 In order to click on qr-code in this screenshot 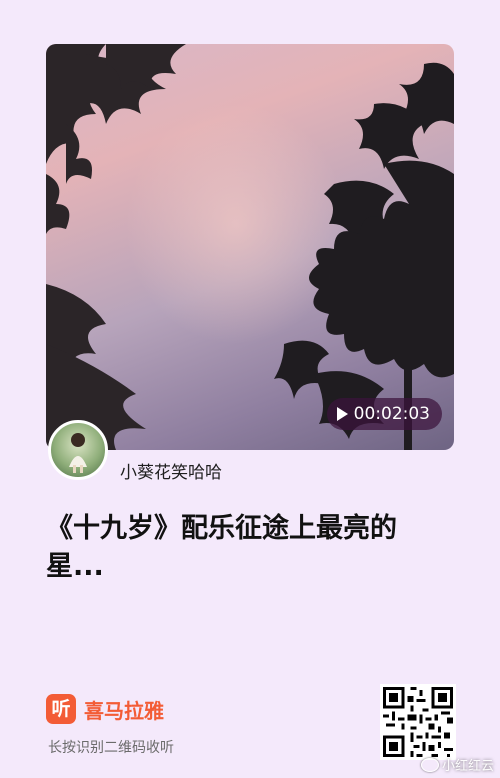, I will do `click(418, 722)`.